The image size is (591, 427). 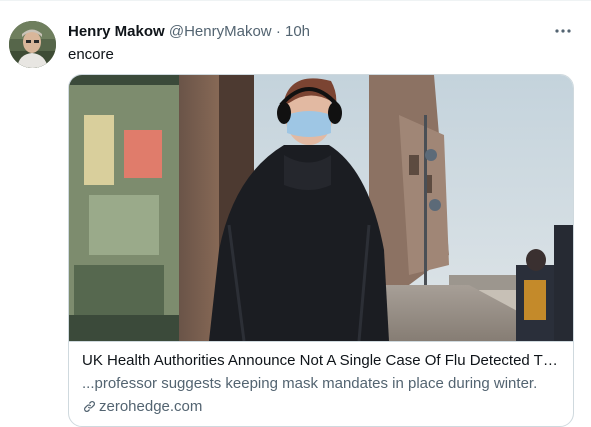 I want to click on tweet-header: Henry Makow @HenryMakow · 10h, so click(x=189, y=31).